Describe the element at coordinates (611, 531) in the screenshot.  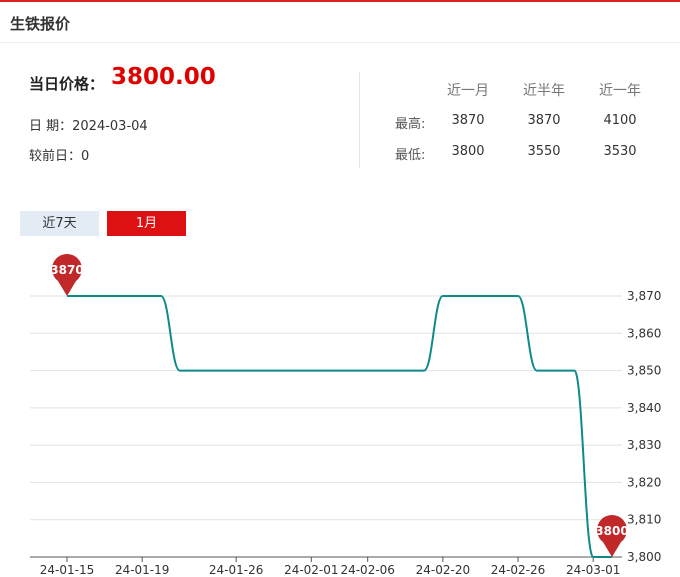
I see `price-pin-label: 3800` at that location.